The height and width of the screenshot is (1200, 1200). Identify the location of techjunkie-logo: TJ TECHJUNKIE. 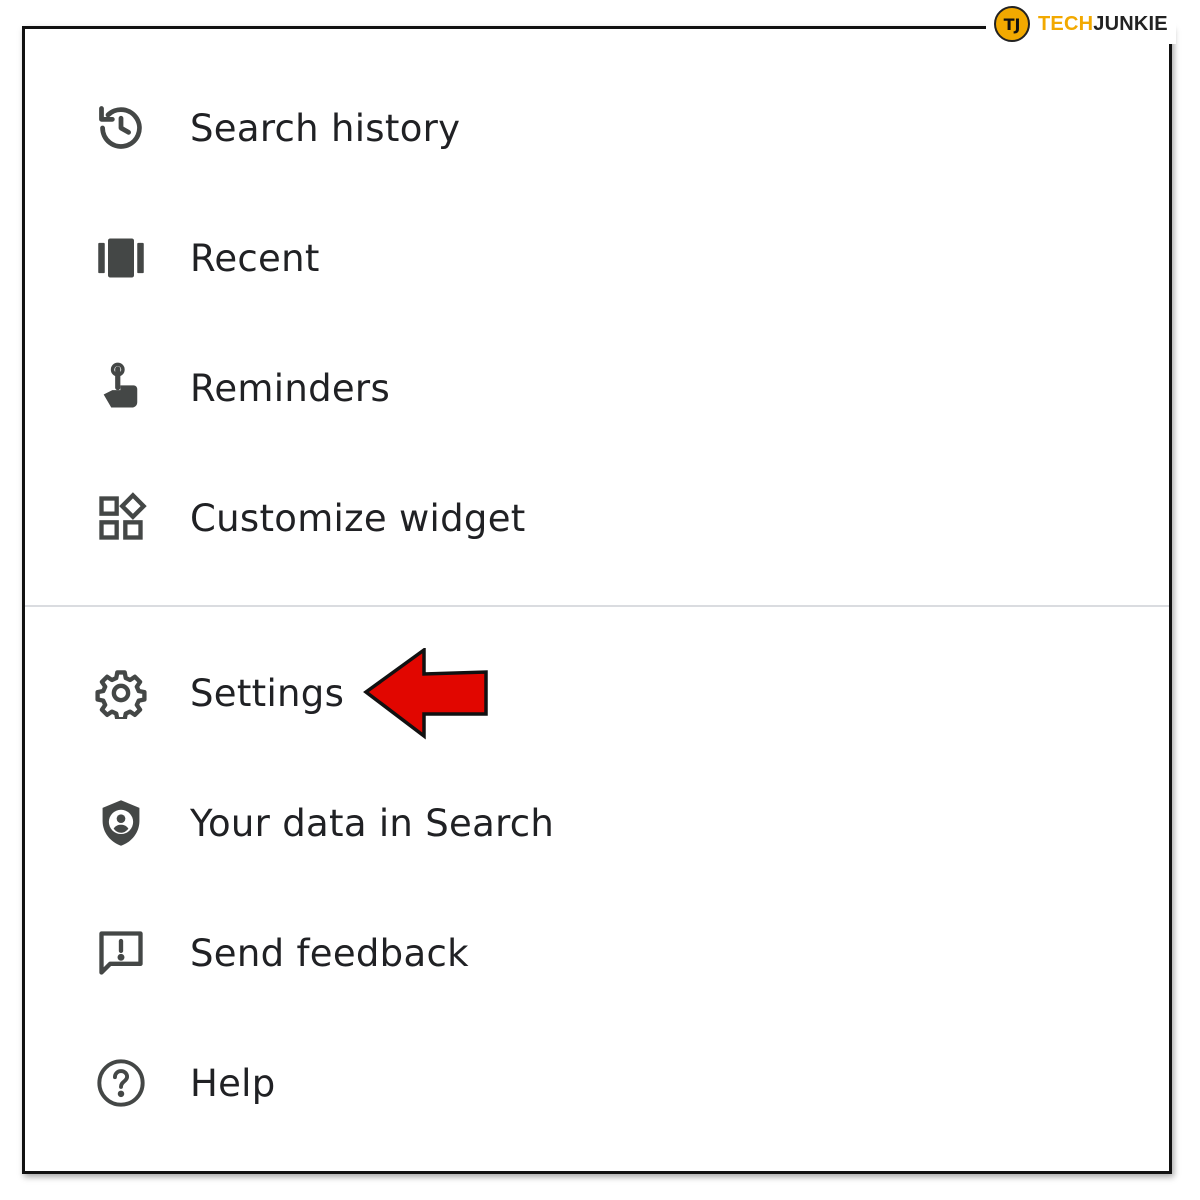
(1081, 24).